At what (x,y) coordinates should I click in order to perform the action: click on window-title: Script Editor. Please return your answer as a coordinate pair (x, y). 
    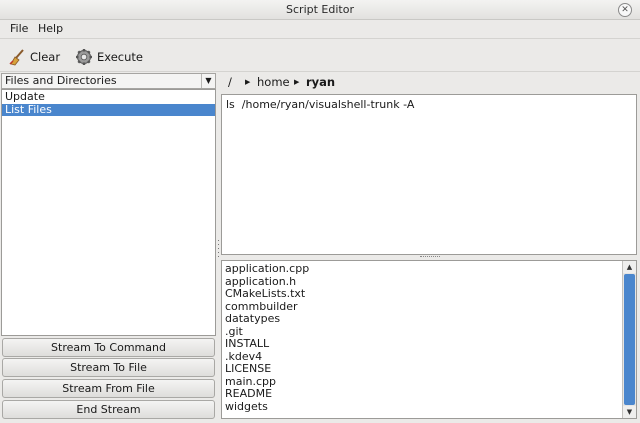
    Looking at the image, I should click on (320, 9).